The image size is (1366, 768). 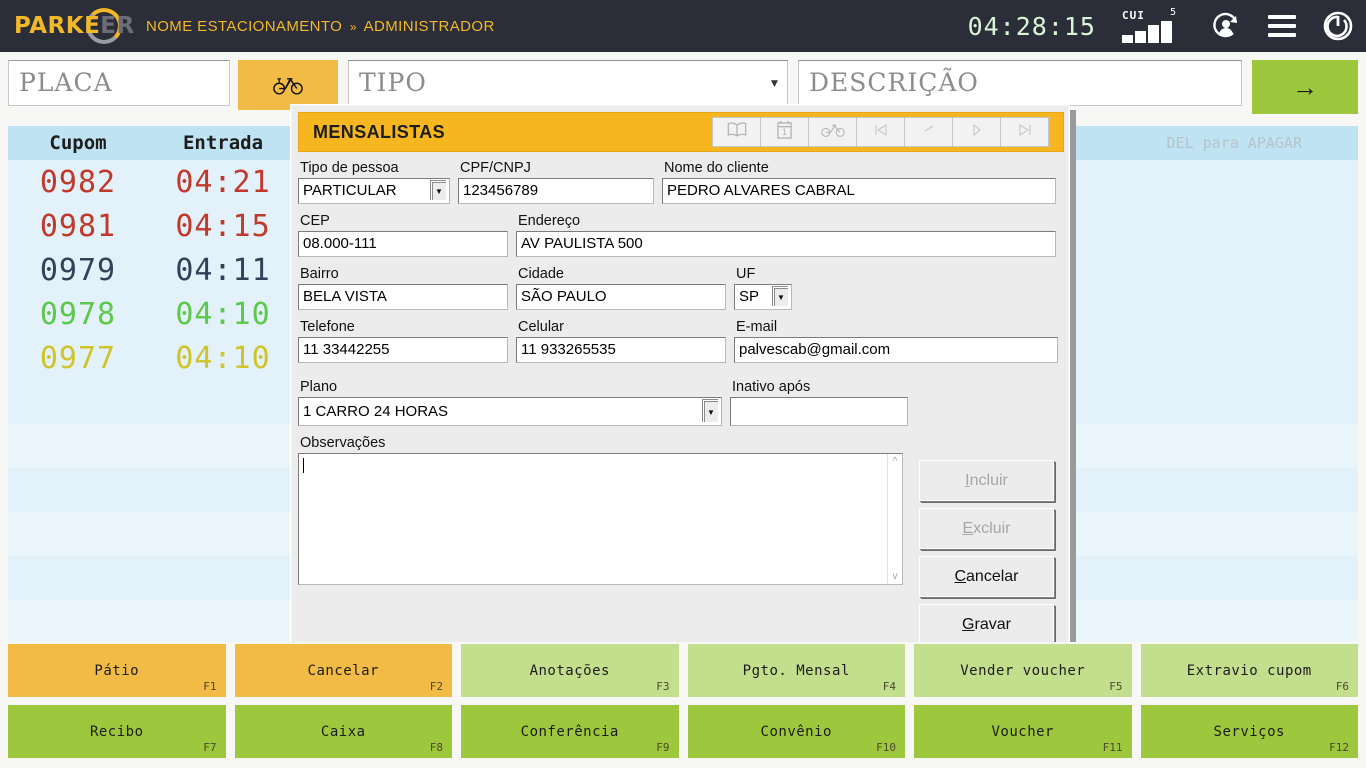 What do you see at coordinates (436, 686) in the screenshot?
I see `fkey-shortcut: F2` at bounding box center [436, 686].